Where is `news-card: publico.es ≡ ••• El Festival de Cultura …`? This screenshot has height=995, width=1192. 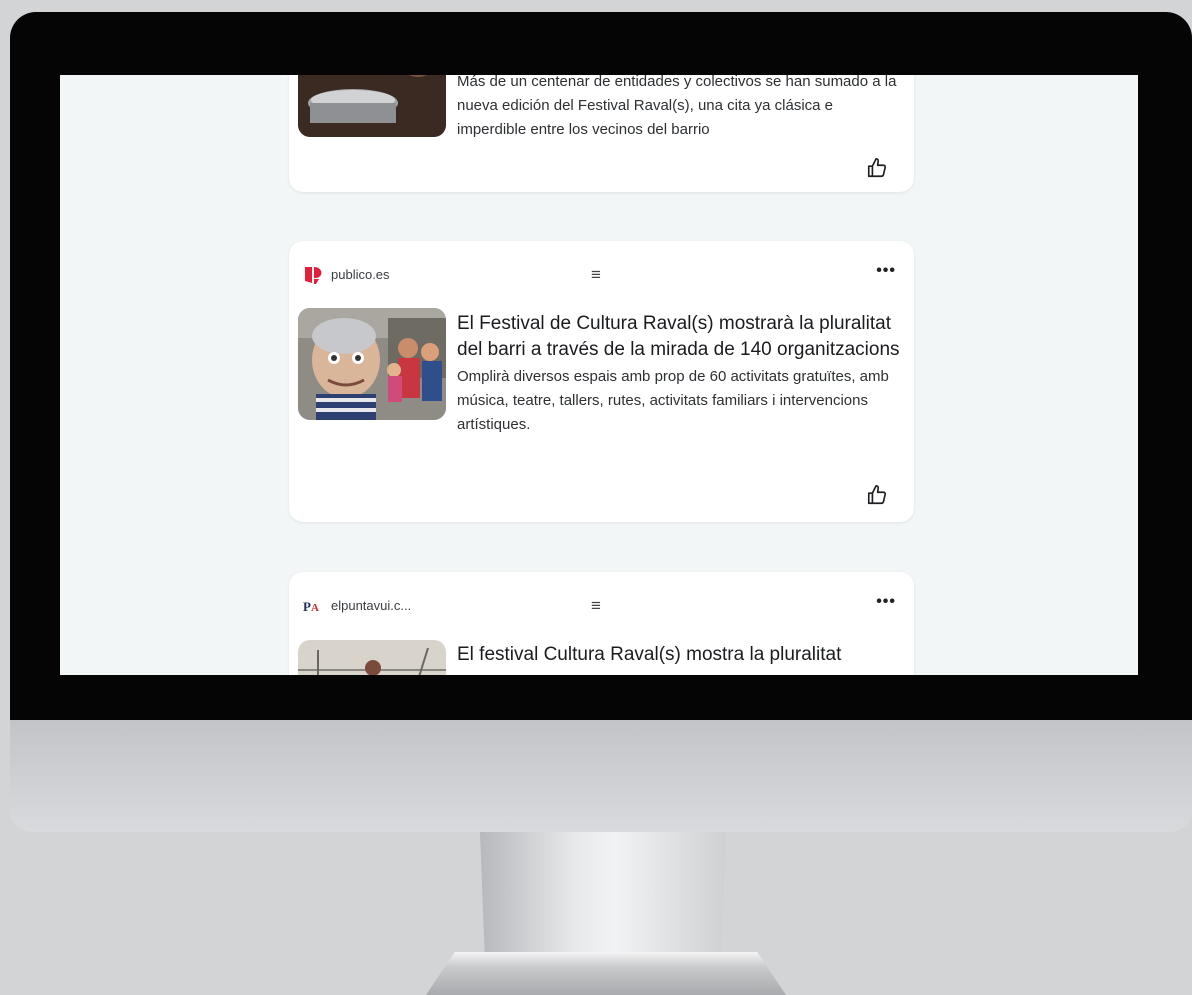
news-card: publico.es ≡ ••• El Festival de Cultura … is located at coordinates (601, 381).